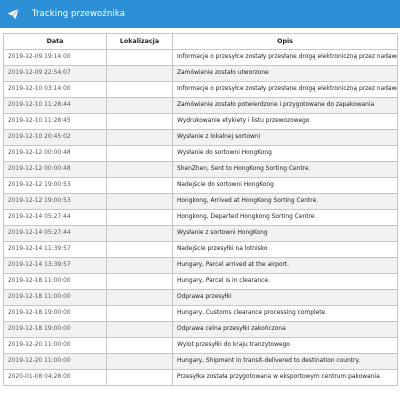 The image size is (400, 403). I want to click on description-cell: Wysłanie z sortowni HongKong, so click(285, 233).